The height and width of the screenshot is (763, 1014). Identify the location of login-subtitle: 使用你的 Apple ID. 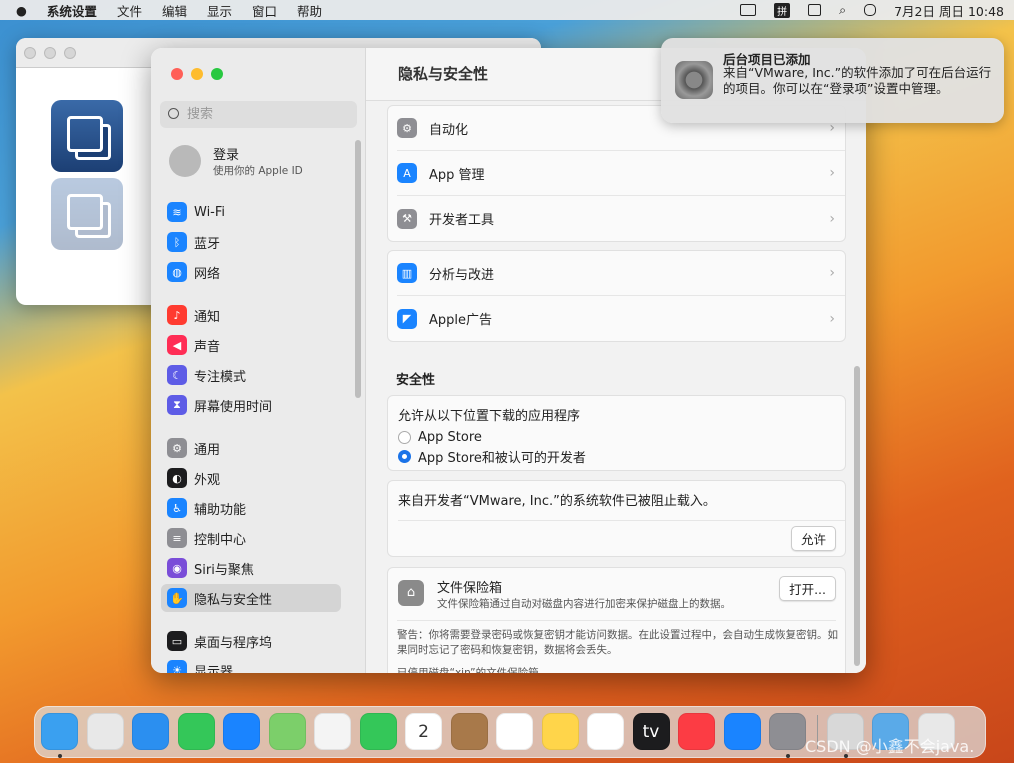
(258, 171).